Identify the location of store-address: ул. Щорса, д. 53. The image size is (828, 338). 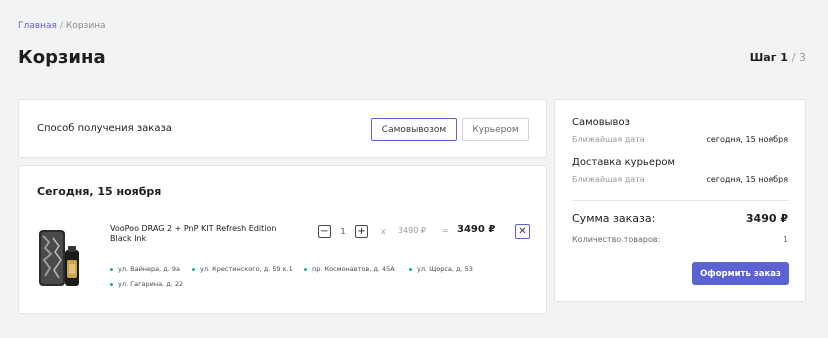
(441, 269).